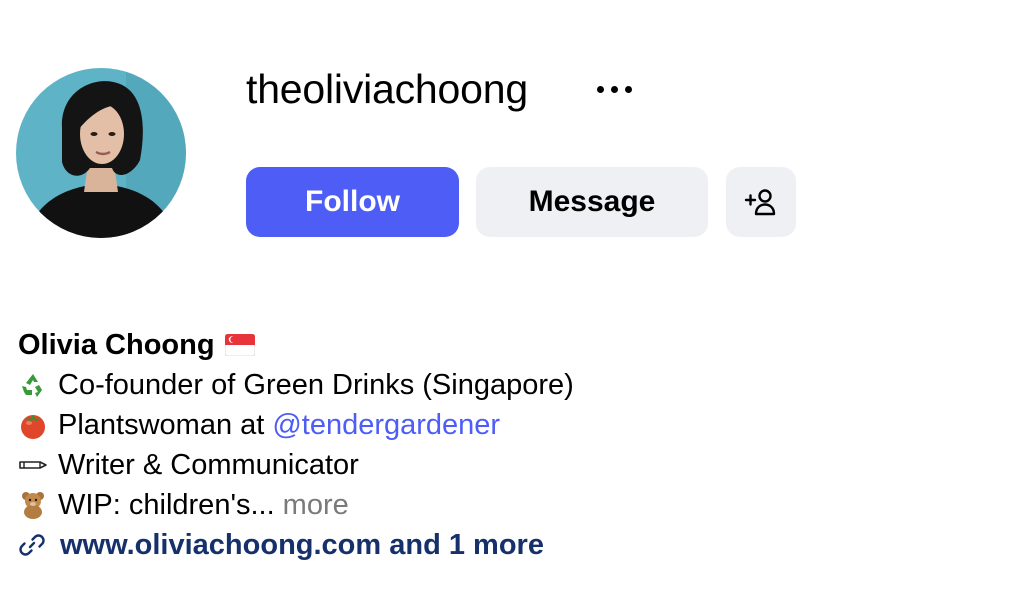 This screenshot has width=1032, height=594. What do you see at coordinates (302, 545) in the screenshot?
I see `external-link-text: www.oliviachoong.com and 1 more` at bounding box center [302, 545].